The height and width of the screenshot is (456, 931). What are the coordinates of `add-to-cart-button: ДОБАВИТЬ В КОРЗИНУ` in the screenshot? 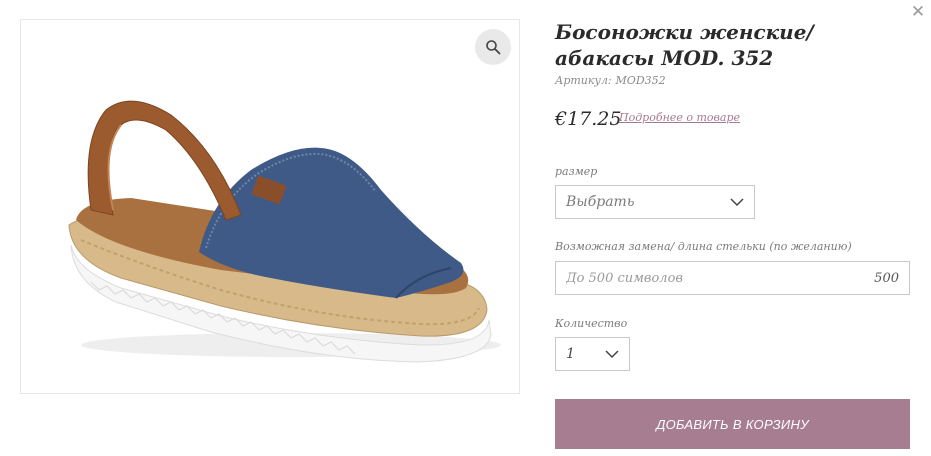 It's located at (732, 424).